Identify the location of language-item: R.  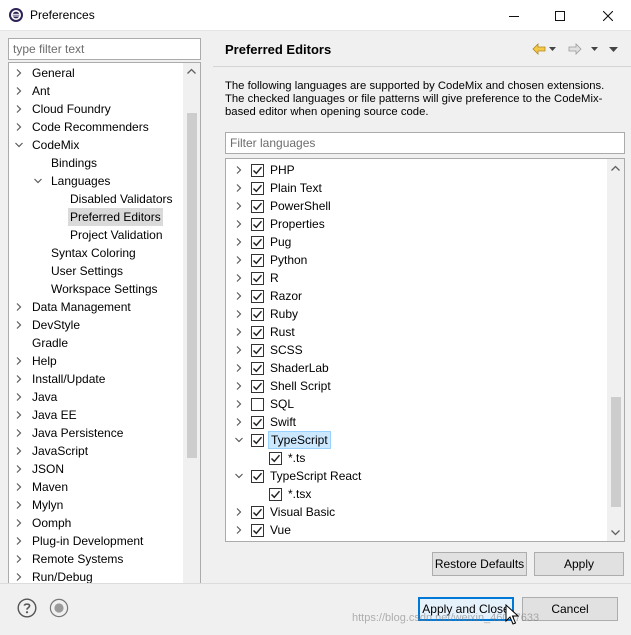
(417, 278).